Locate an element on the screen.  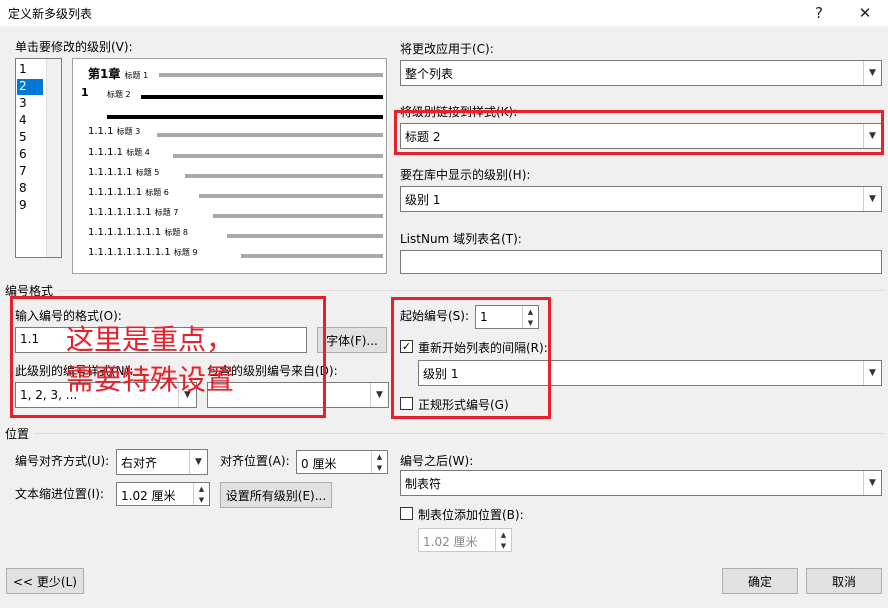
preview-row-7: 1.1.1.1.1.1.1 标题 7 is located at coordinates (133, 212).